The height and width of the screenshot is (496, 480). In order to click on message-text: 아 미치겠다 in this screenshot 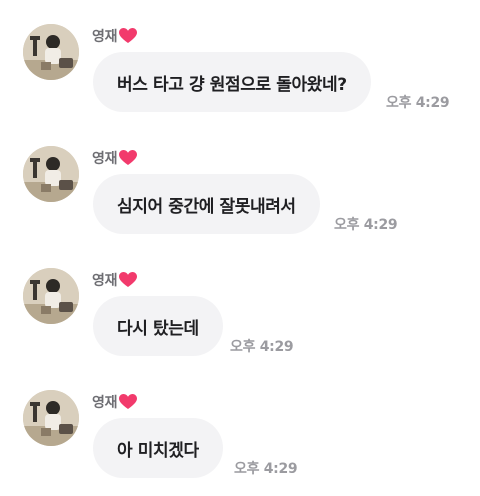, I will do `click(158, 450)`.